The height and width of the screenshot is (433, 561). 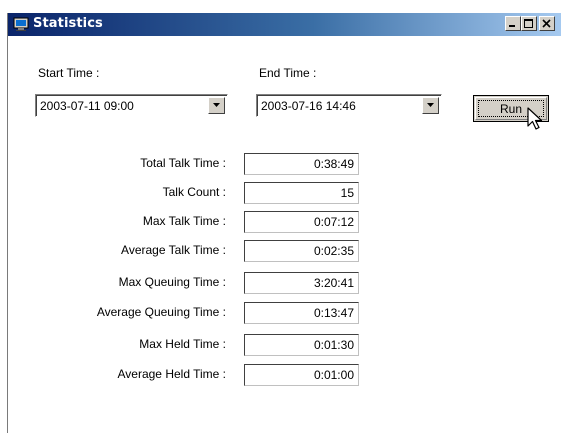 What do you see at coordinates (301, 164) in the screenshot?
I see `stat-field-total-talk-time: 0:38:49` at bounding box center [301, 164].